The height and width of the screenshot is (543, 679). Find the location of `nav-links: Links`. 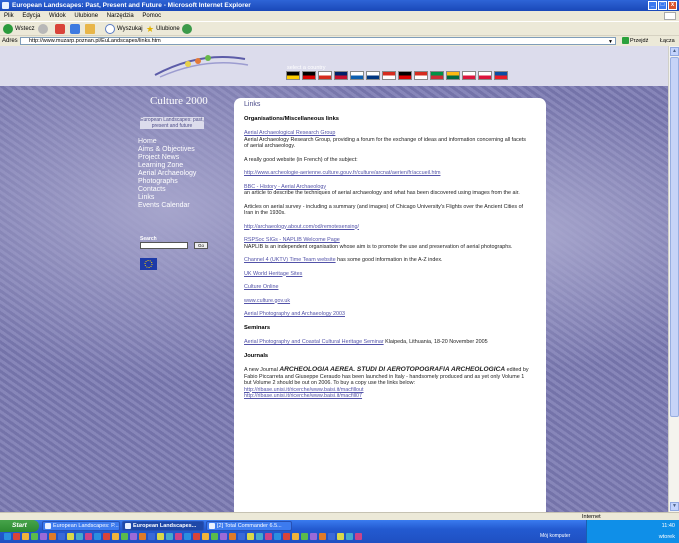

nav-links: Links is located at coordinates (173, 198).